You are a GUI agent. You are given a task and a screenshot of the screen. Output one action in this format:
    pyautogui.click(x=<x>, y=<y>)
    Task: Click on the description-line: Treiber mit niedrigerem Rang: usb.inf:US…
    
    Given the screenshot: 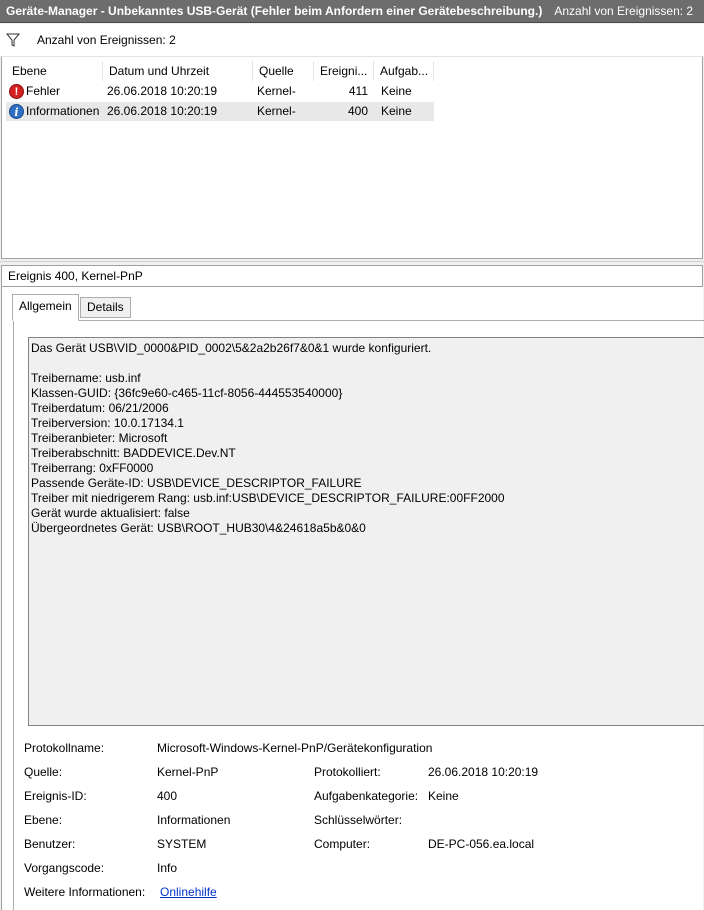 What is the action you would take?
    pyautogui.click(x=268, y=498)
    